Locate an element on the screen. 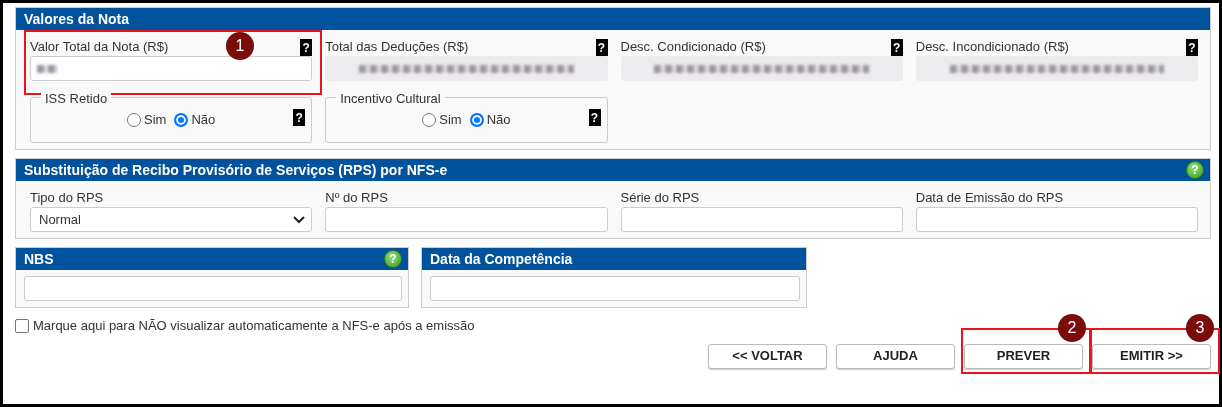 The image size is (1222, 407). step-badge: 2 is located at coordinates (1072, 327).